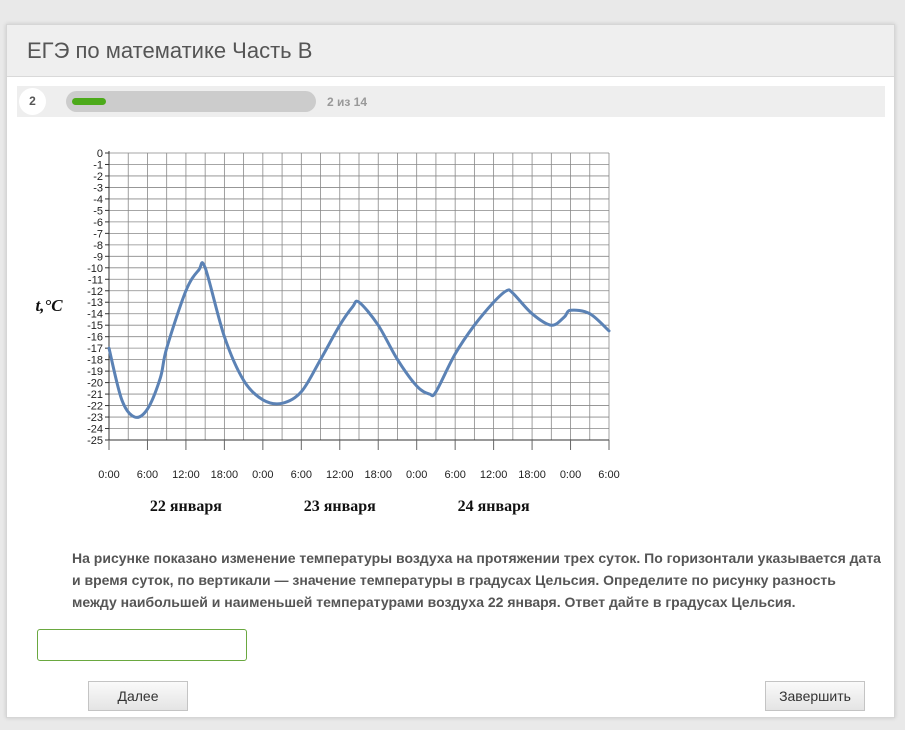 This screenshot has width=905, height=730. I want to click on y-tick-label: -2, so click(98, 177).